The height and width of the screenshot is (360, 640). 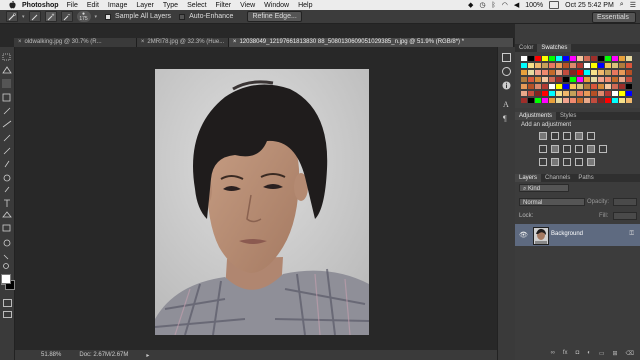 What do you see at coordinates (591, 136) in the screenshot?
I see `vibrance-icon` at bounding box center [591, 136].